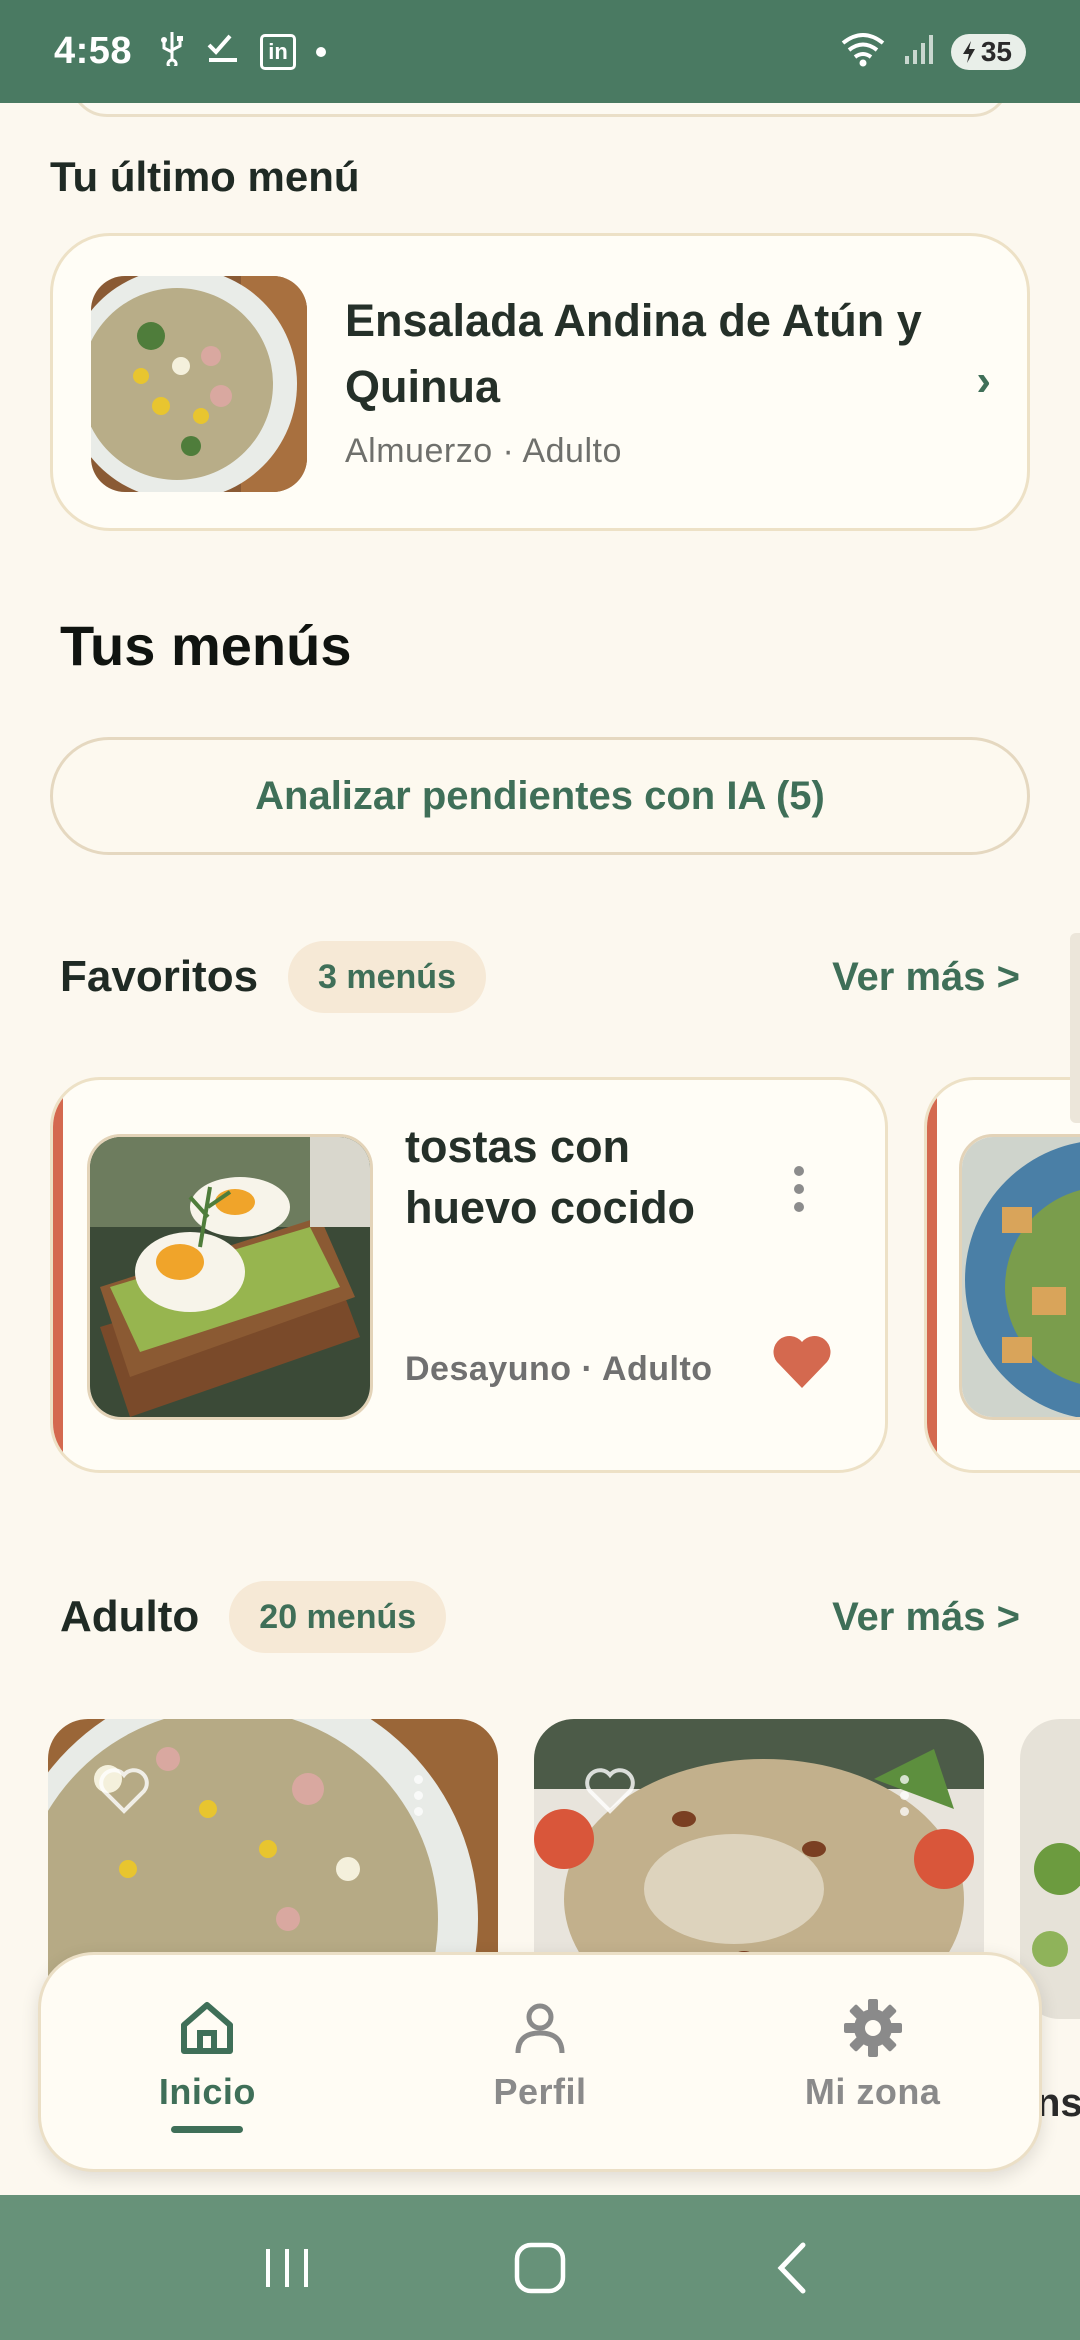 This screenshot has height=2340, width=1080. What do you see at coordinates (919, 51) in the screenshot?
I see `signal-icon` at bounding box center [919, 51].